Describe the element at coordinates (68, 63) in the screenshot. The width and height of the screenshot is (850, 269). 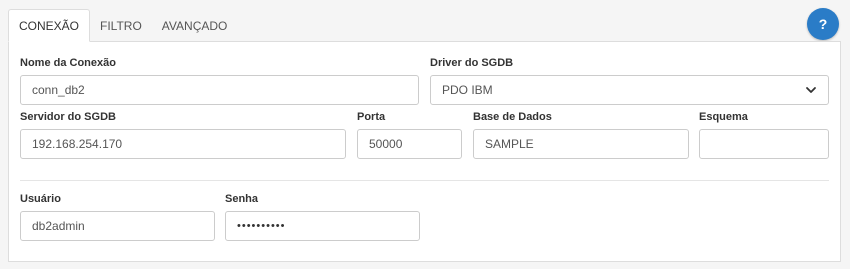
I see `connection-name-label: Nome da Conexão` at that location.